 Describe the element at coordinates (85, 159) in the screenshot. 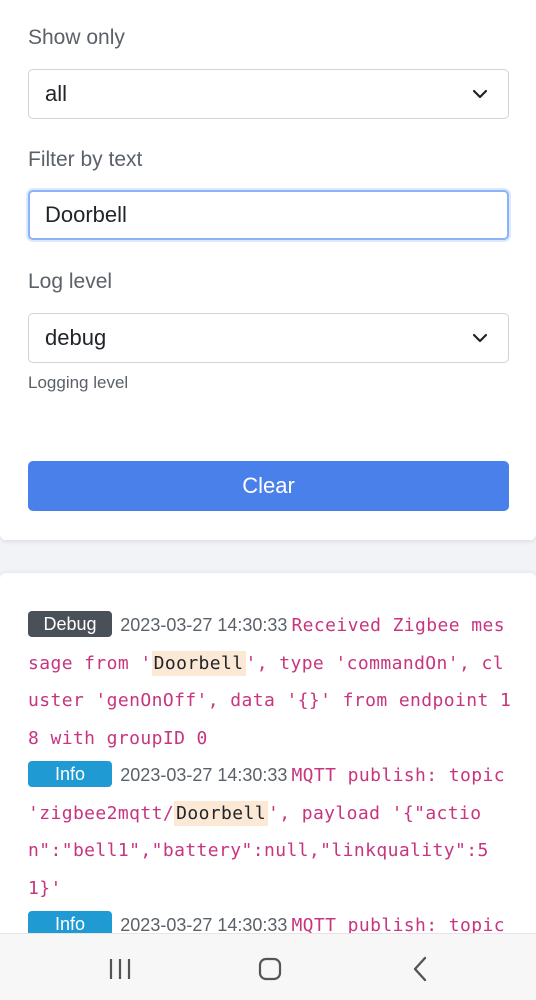

I see `filter-text-label: Filter by text` at that location.